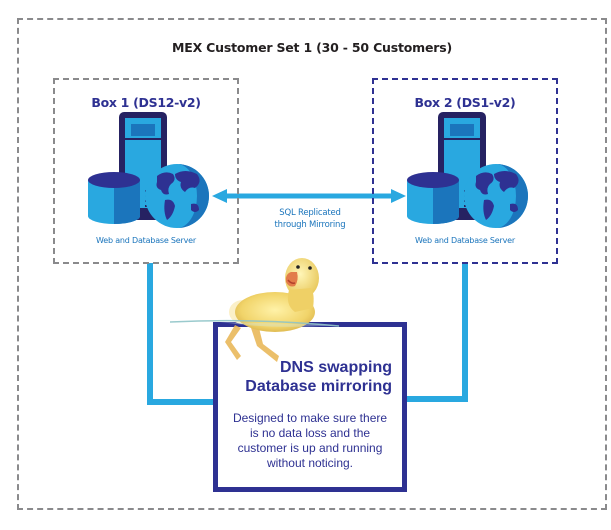  I want to click on duckling-image, so click(254, 310).